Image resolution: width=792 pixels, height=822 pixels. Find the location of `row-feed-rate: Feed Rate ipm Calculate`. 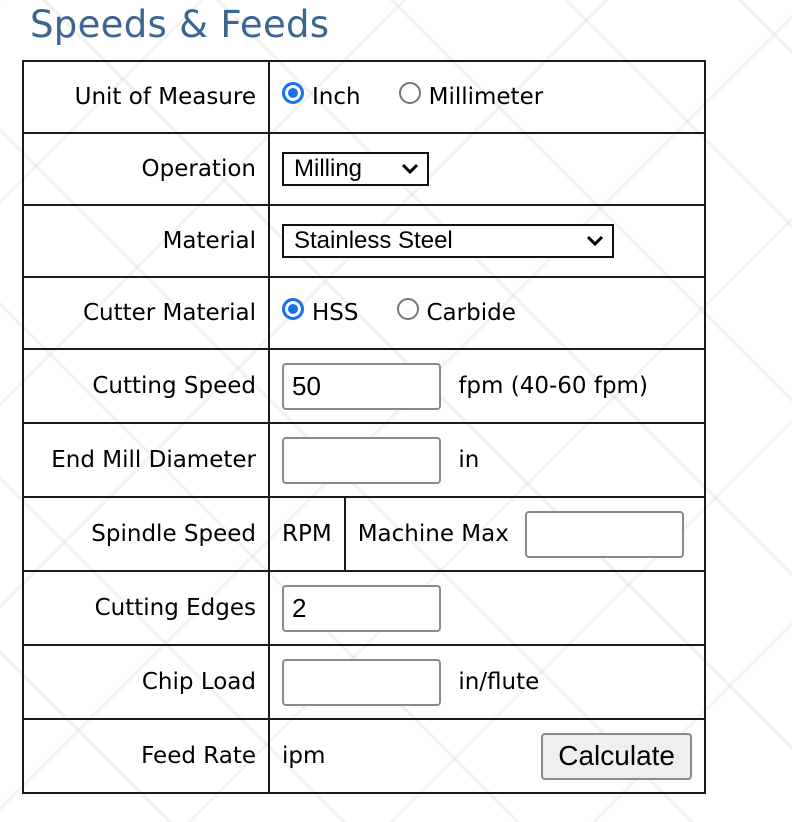

row-feed-rate: Feed Rate ipm Calculate is located at coordinates (364, 756).